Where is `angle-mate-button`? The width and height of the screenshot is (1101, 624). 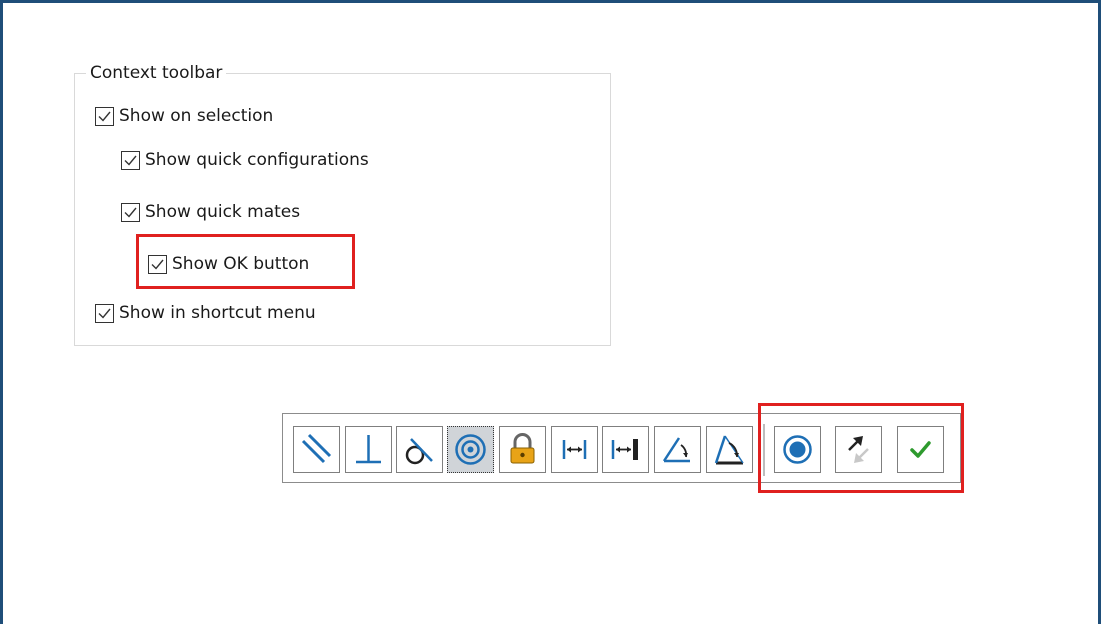
angle-mate-button is located at coordinates (677, 449).